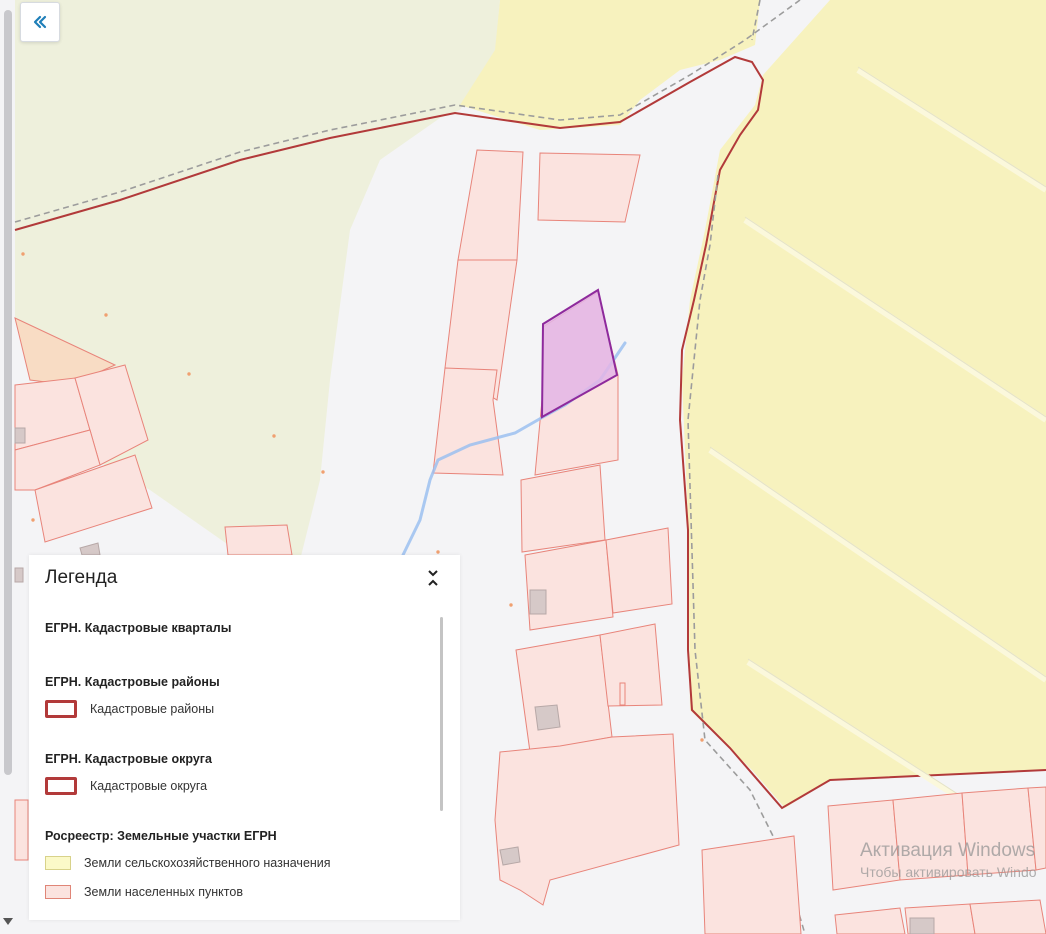 The height and width of the screenshot is (934, 1046). I want to click on collapse-panel-button, so click(40, 22).